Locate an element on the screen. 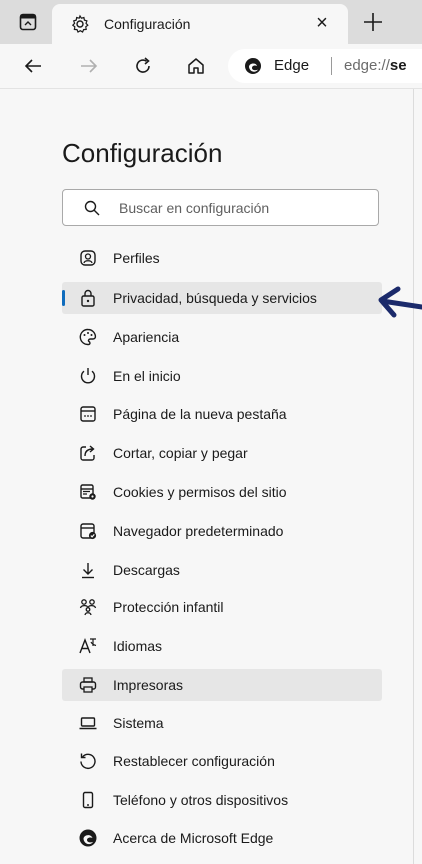  page-title: Configuración is located at coordinates (142, 153).